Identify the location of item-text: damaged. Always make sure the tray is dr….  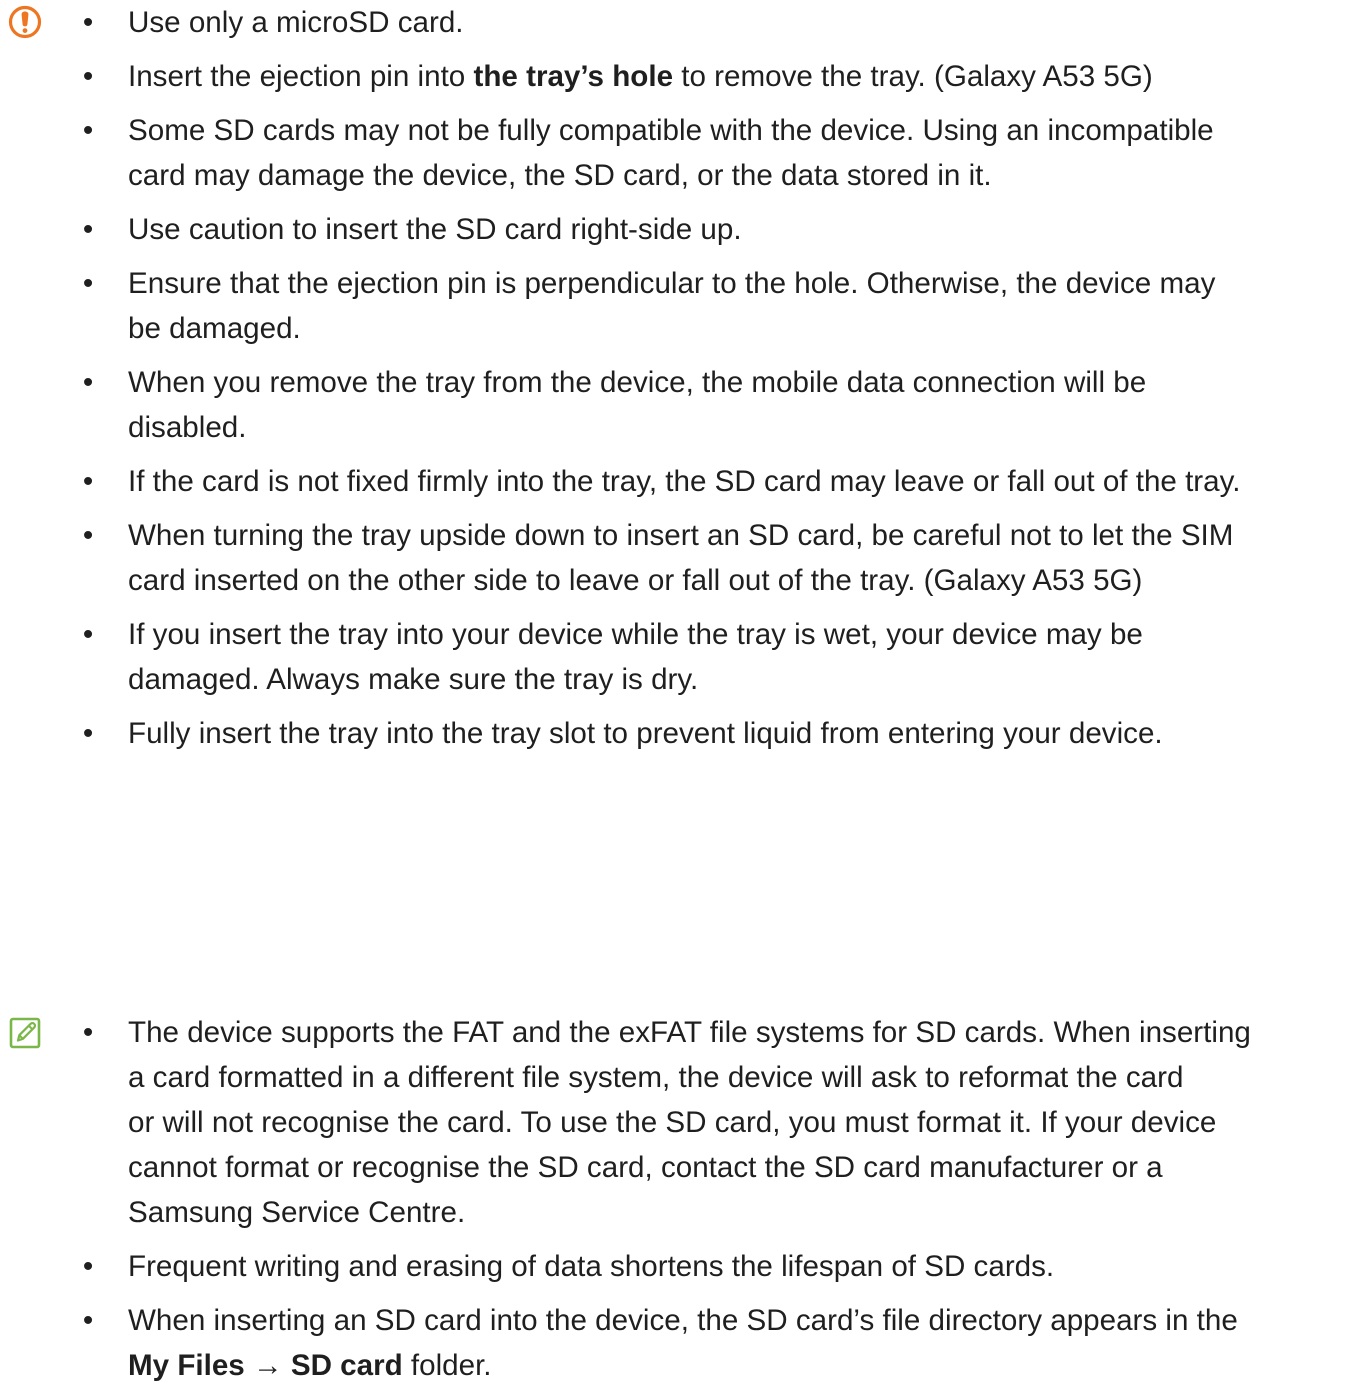
(413, 679).